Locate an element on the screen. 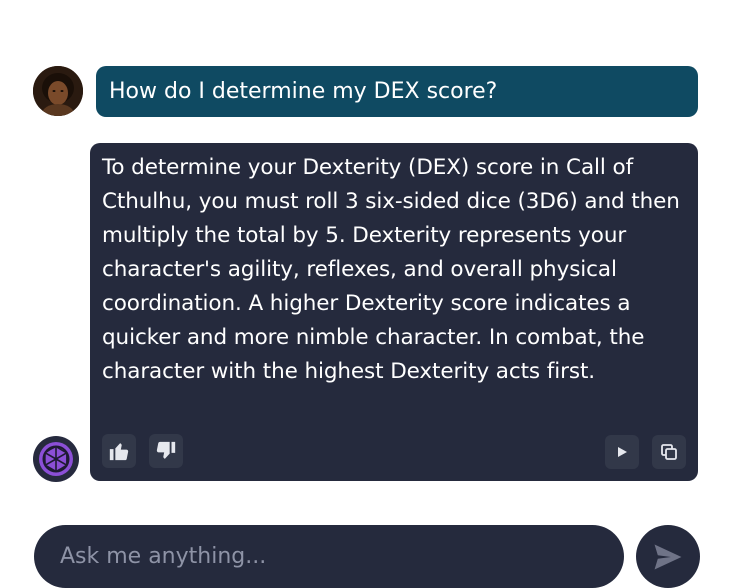  play-icon is located at coordinates (622, 452).